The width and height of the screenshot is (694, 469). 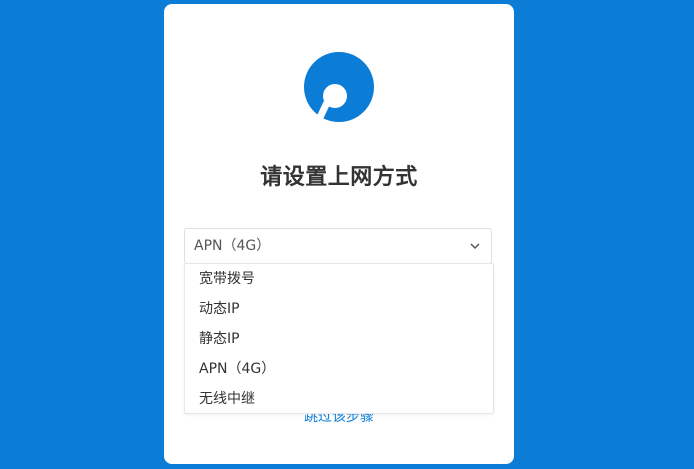 What do you see at coordinates (339, 309) in the screenshot?
I see `option-dynamic-ip: 动态IP` at bounding box center [339, 309].